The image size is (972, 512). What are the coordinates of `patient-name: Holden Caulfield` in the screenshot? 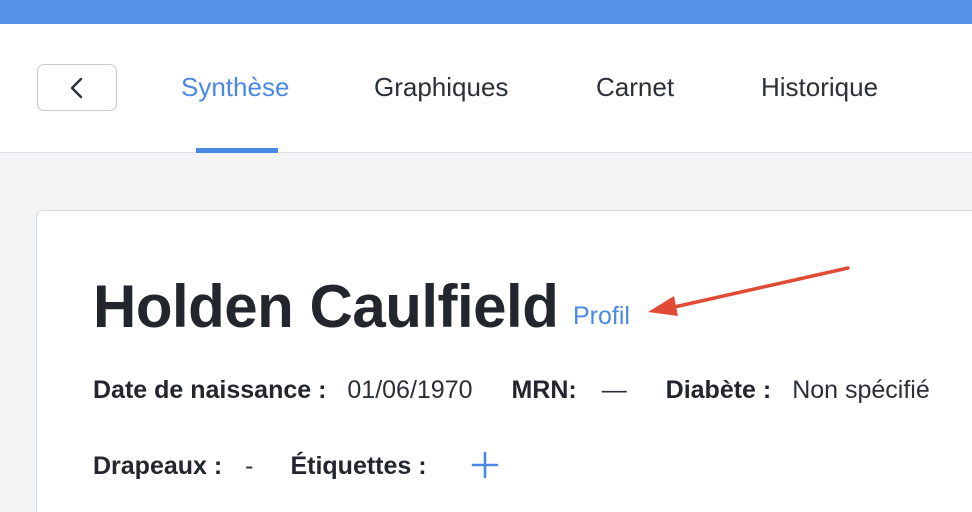 It's located at (326, 306).